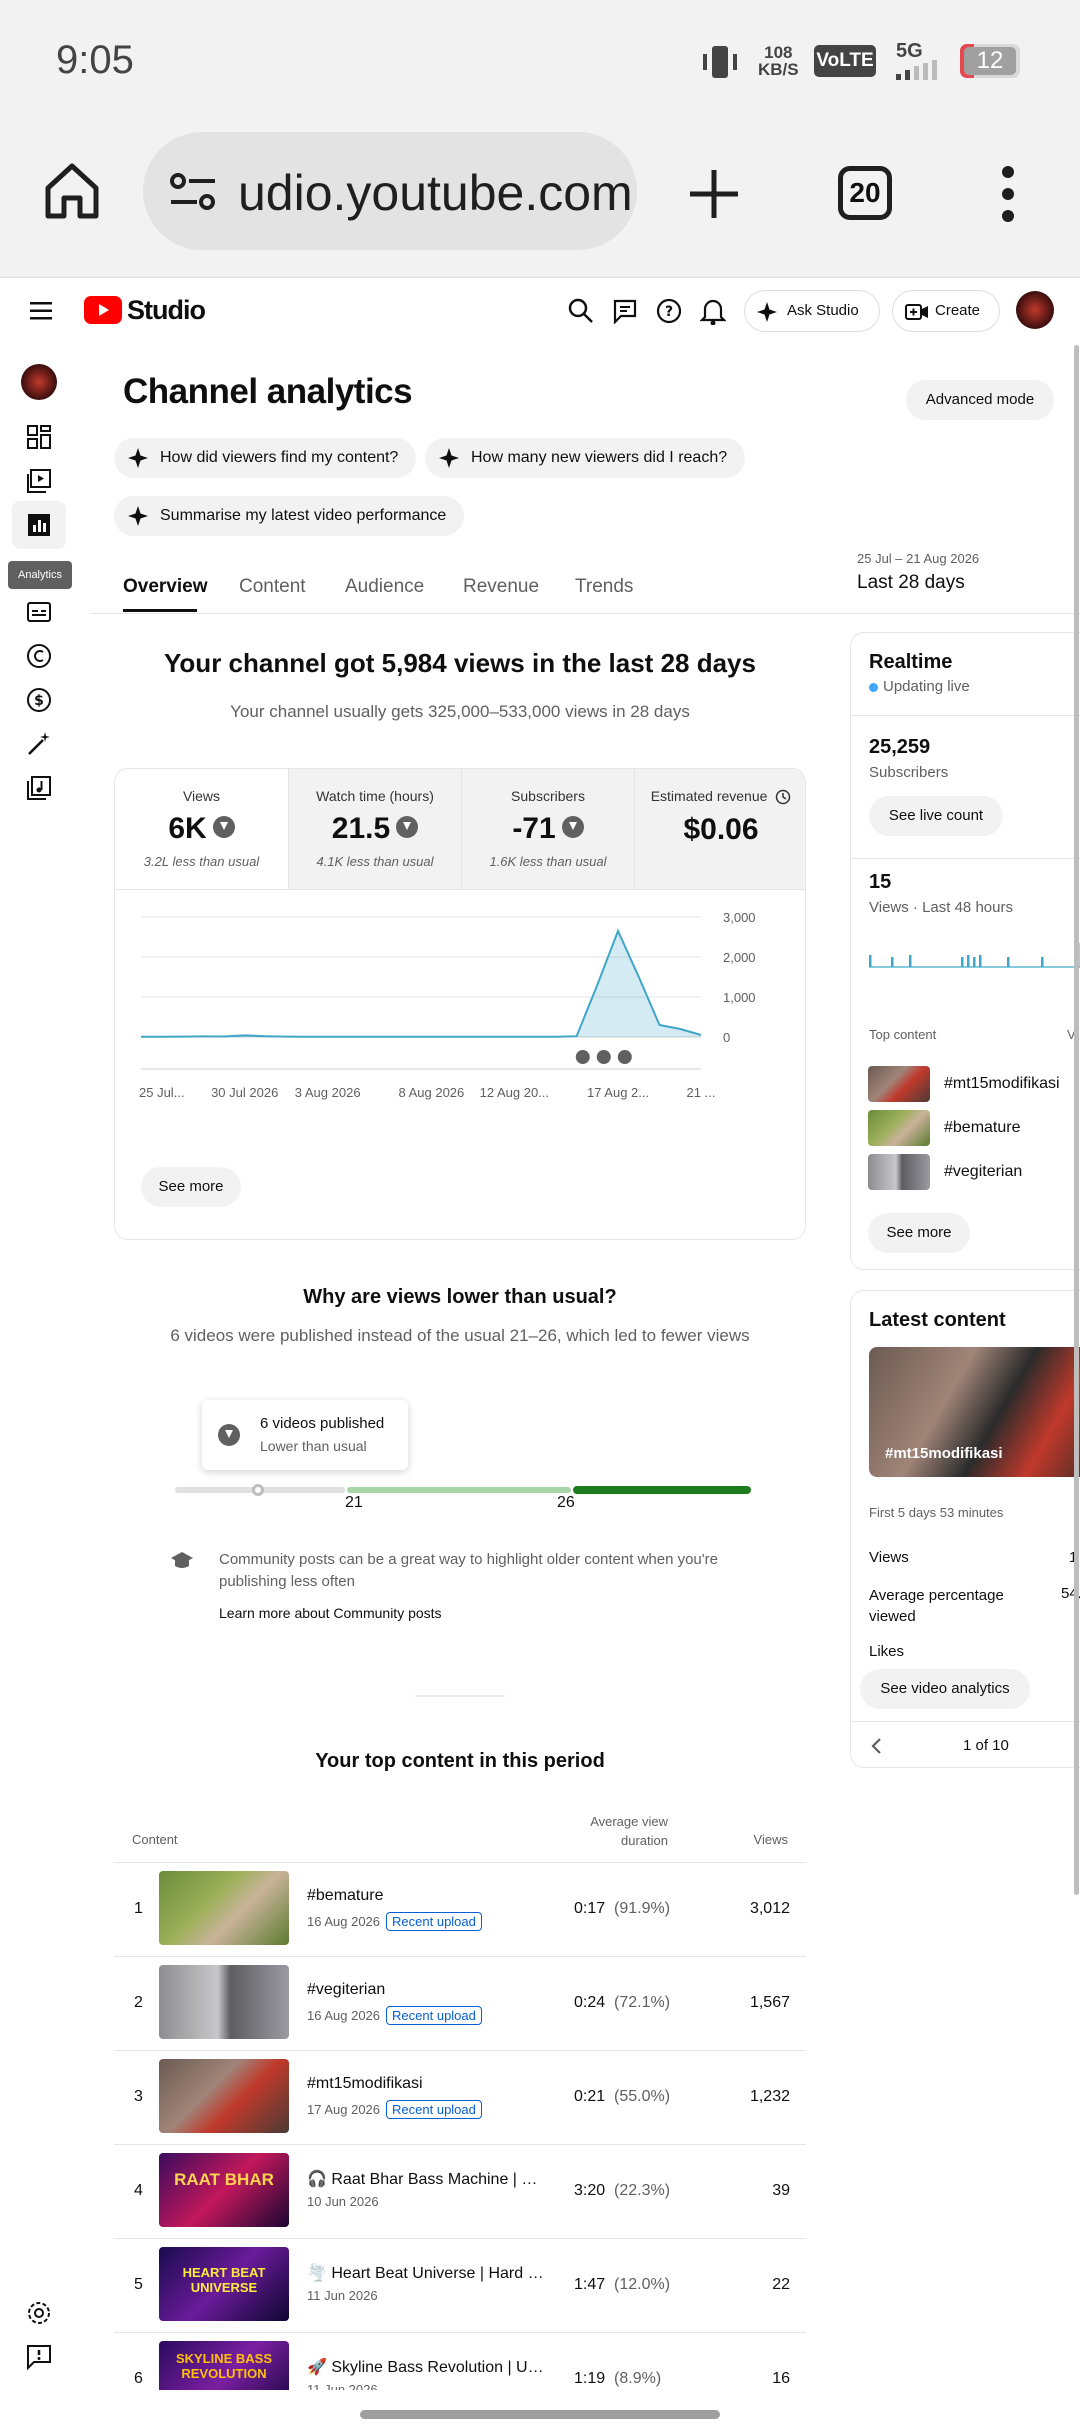 The height and width of the screenshot is (2436, 1080). Describe the element at coordinates (224, 2190) in the screenshot. I see `video-thumbnail: RAAT BHAR` at that location.